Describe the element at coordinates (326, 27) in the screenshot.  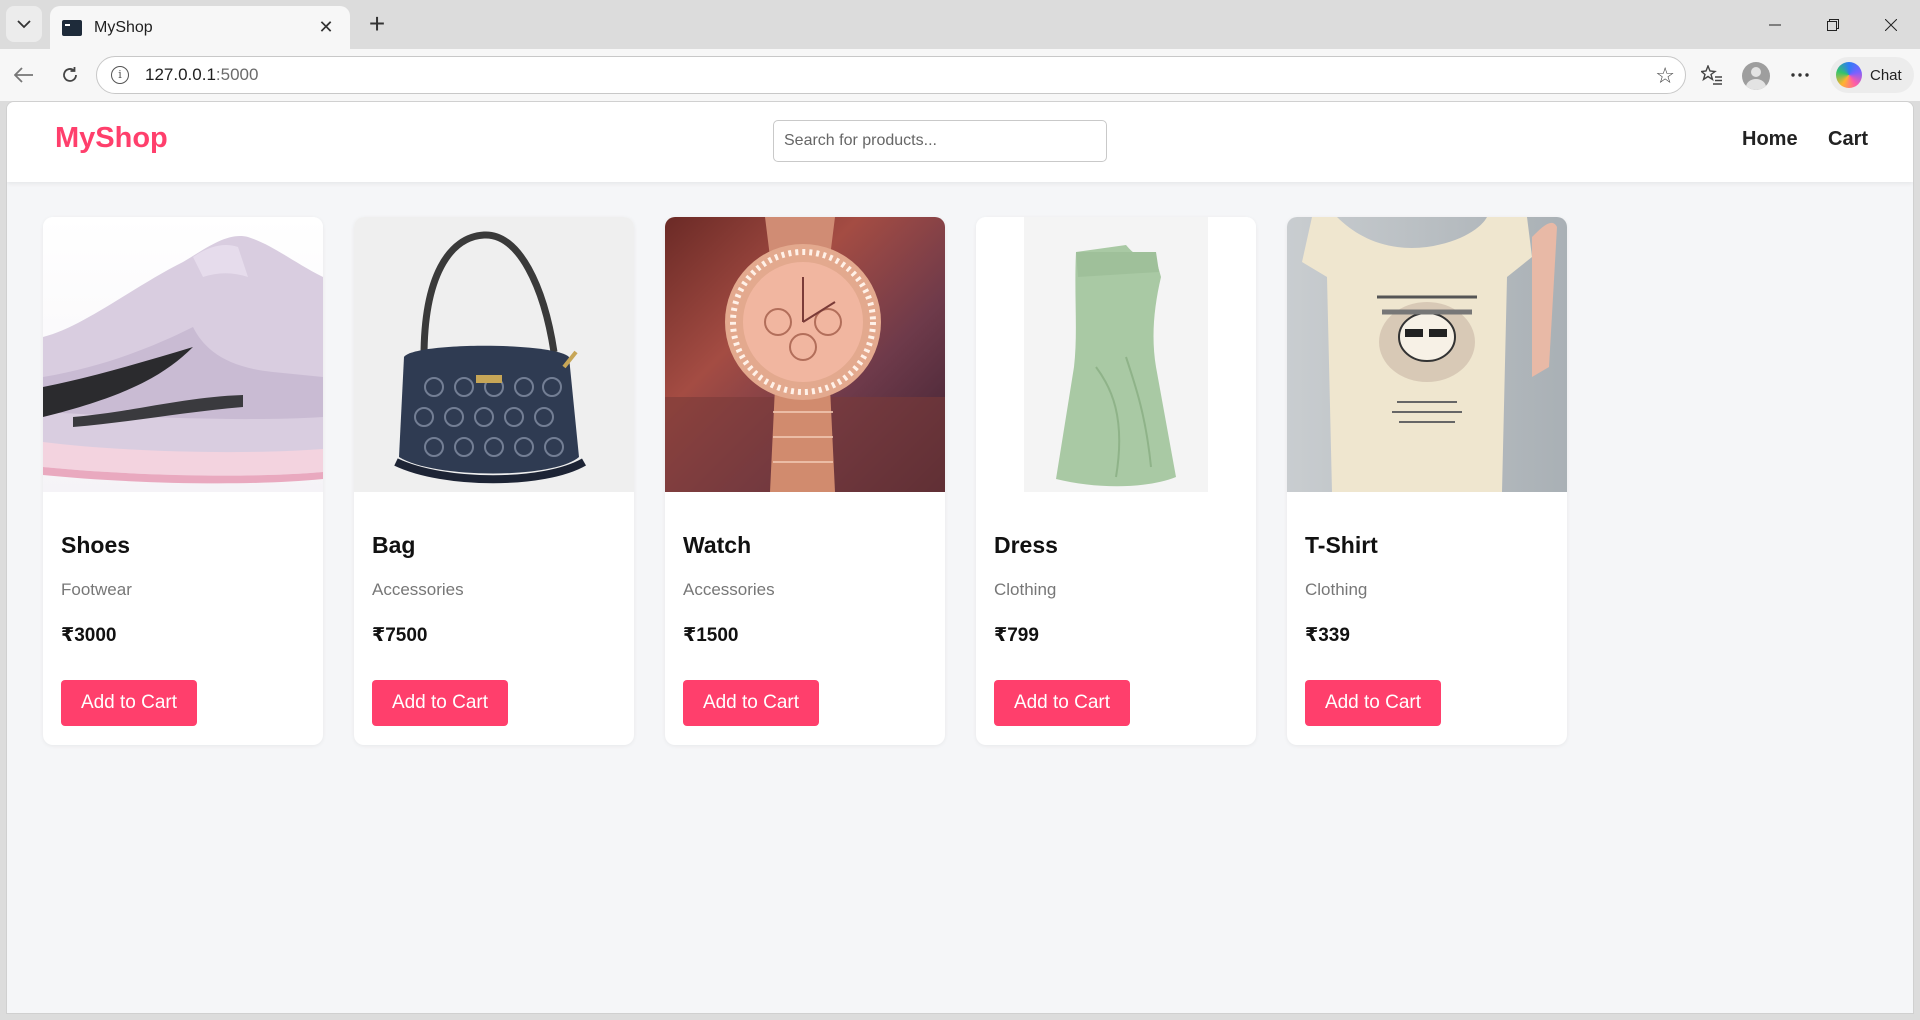
I see `close-icon: ✕` at that location.